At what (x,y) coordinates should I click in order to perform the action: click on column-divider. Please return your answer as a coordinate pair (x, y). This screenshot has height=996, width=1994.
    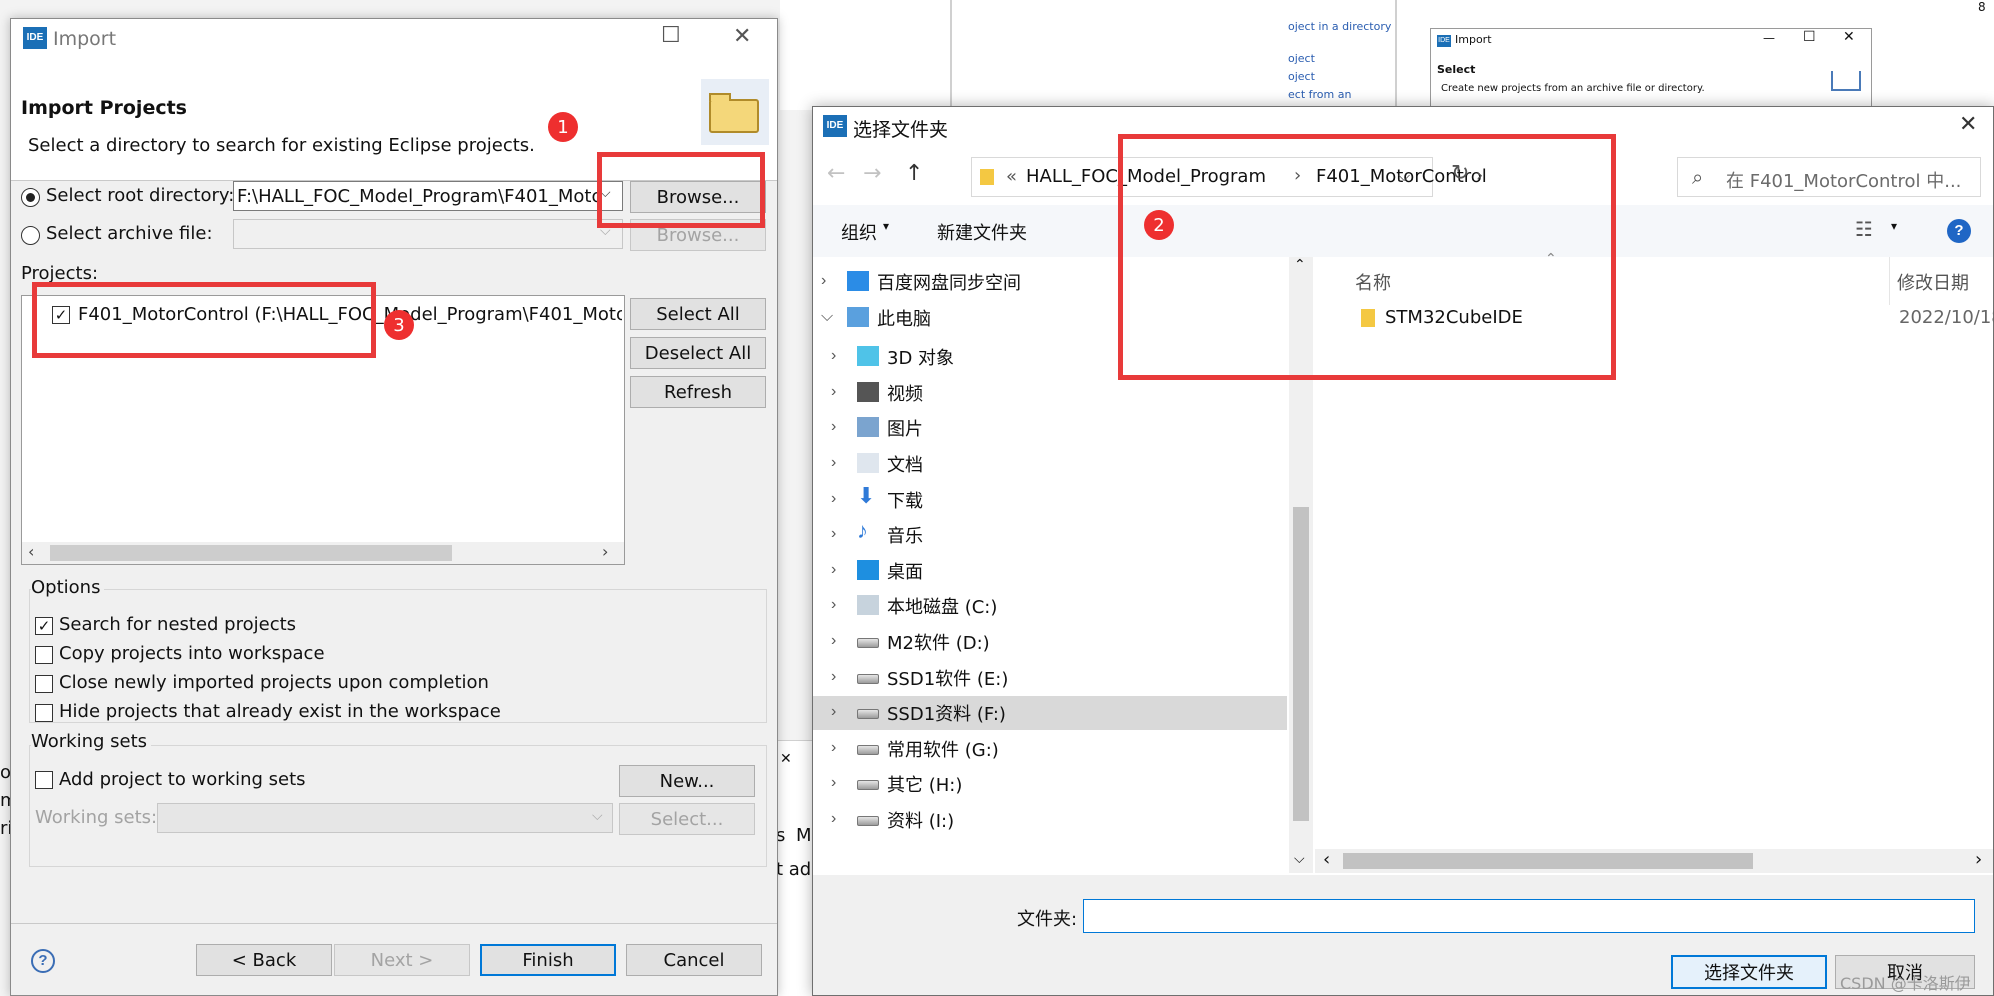
    Looking at the image, I should click on (1889, 281).